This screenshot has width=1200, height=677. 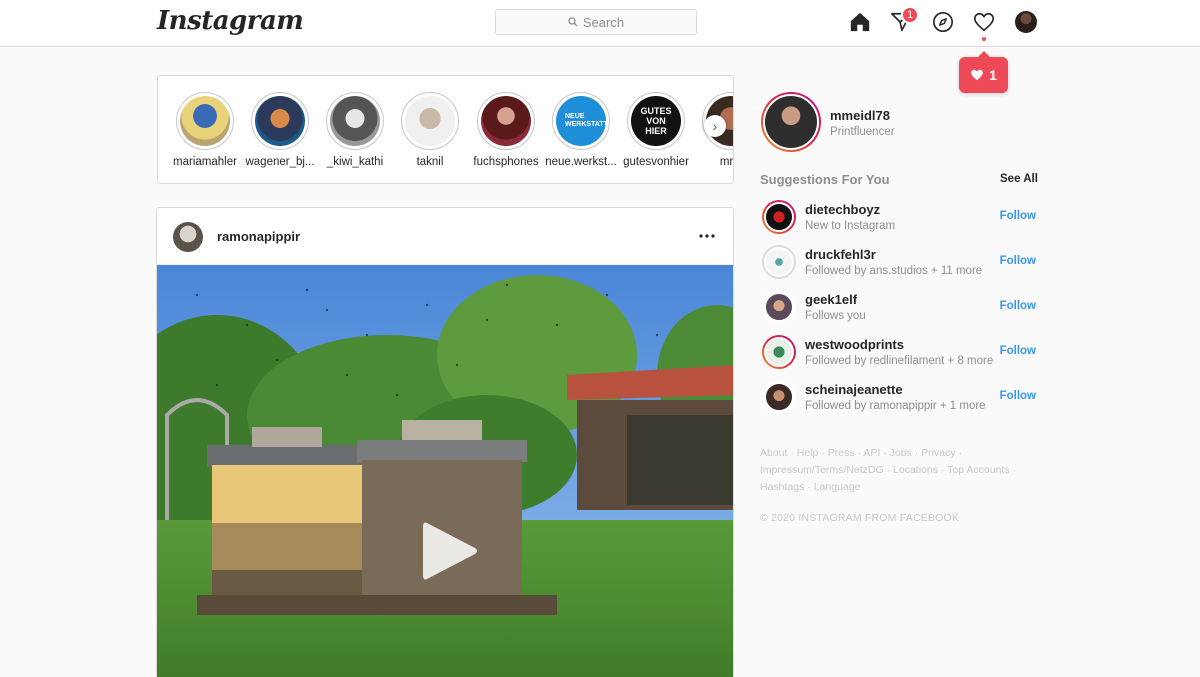 I want to click on stories-next-button: ›, so click(x=715, y=126).